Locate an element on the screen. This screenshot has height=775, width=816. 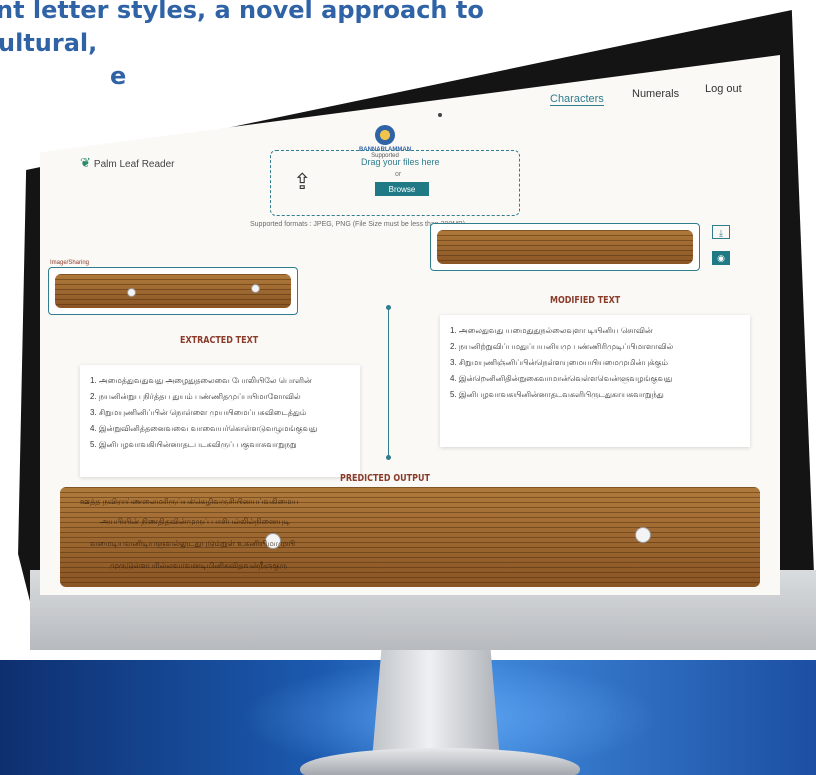
download-icon: ⤓ is located at coordinates (721, 233).